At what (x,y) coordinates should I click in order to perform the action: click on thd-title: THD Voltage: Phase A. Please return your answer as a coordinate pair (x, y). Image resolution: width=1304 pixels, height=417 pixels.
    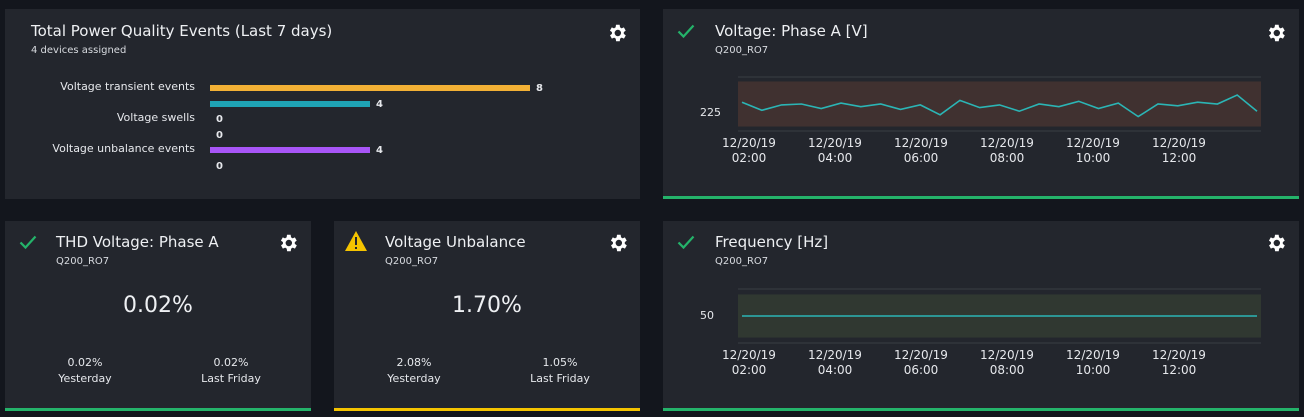
    Looking at the image, I should click on (137, 242).